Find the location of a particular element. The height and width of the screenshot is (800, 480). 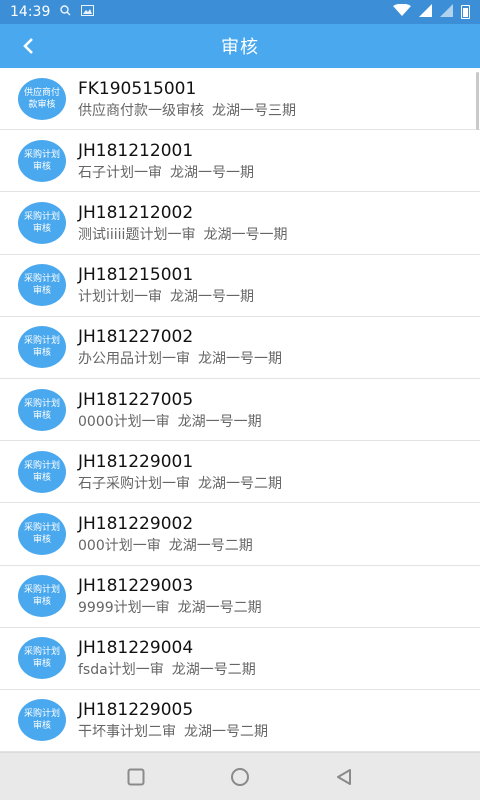

chevron-left-icon is located at coordinates (28, 46).